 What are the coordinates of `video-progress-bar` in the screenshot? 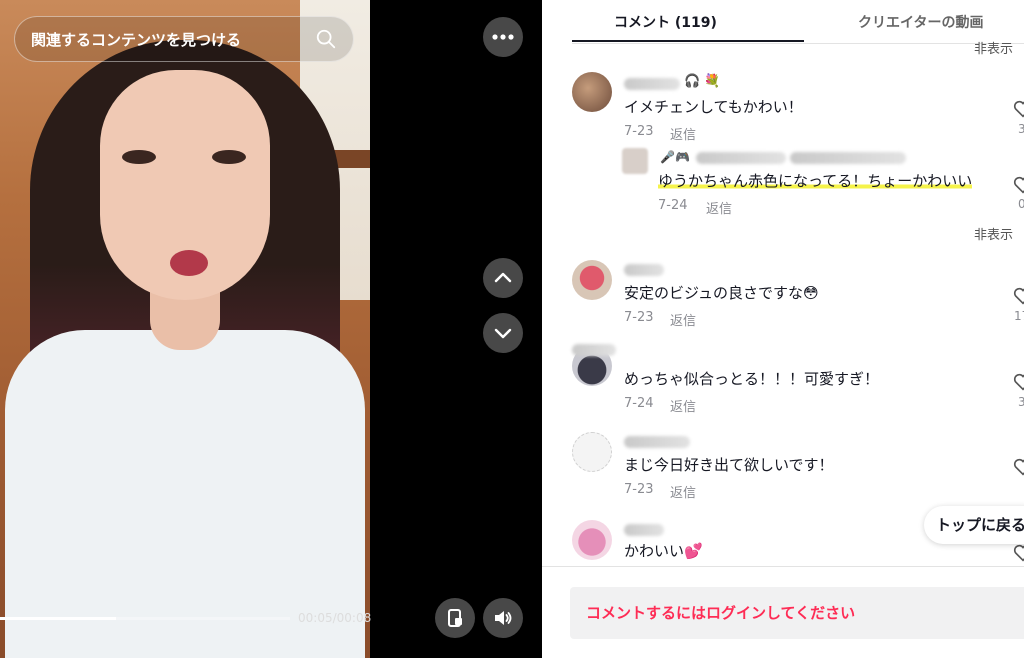 It's located at (145, 618).